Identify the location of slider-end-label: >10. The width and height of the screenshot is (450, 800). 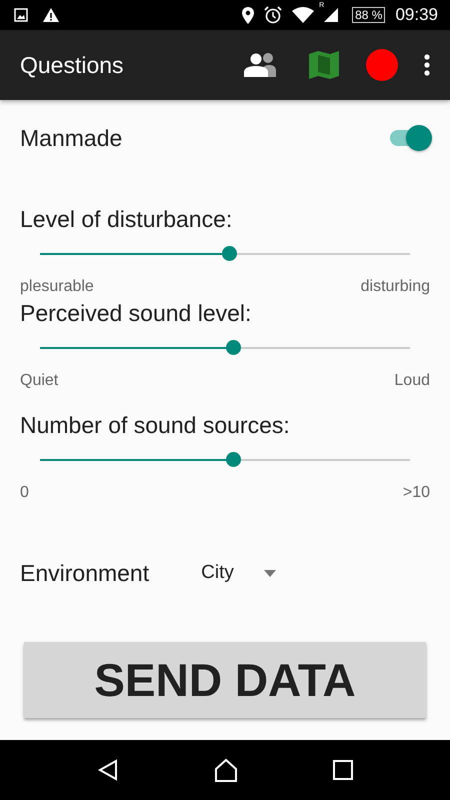
(416, 493).